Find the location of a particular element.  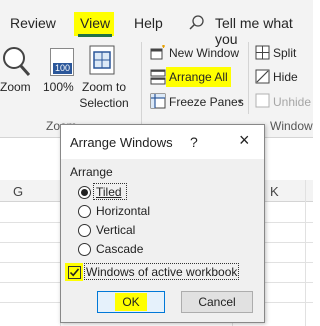

zoom-magnifier-icon is located at coordinates (15, 61).